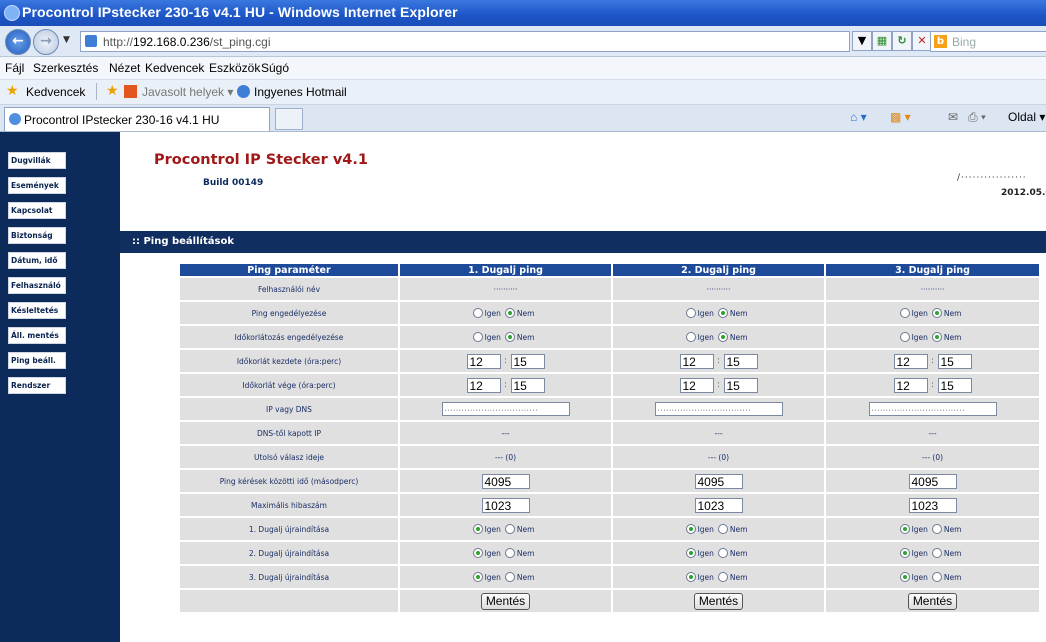 This screenshot has height=642, width=1046. Describe the element at coordinates (705, 553) in the screenshot. I see `radio-yes-label: Igen` at that location.